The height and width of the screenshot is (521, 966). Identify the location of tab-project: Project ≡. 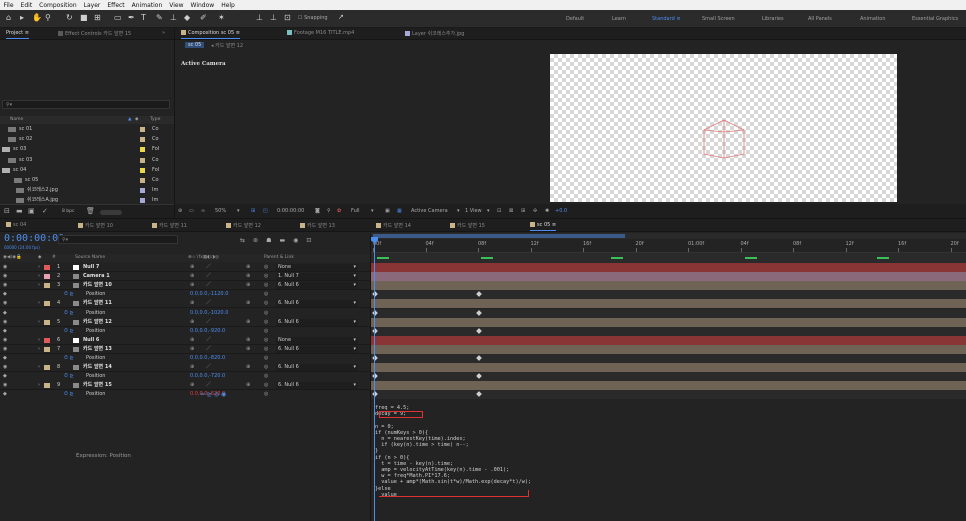
(17, 34).